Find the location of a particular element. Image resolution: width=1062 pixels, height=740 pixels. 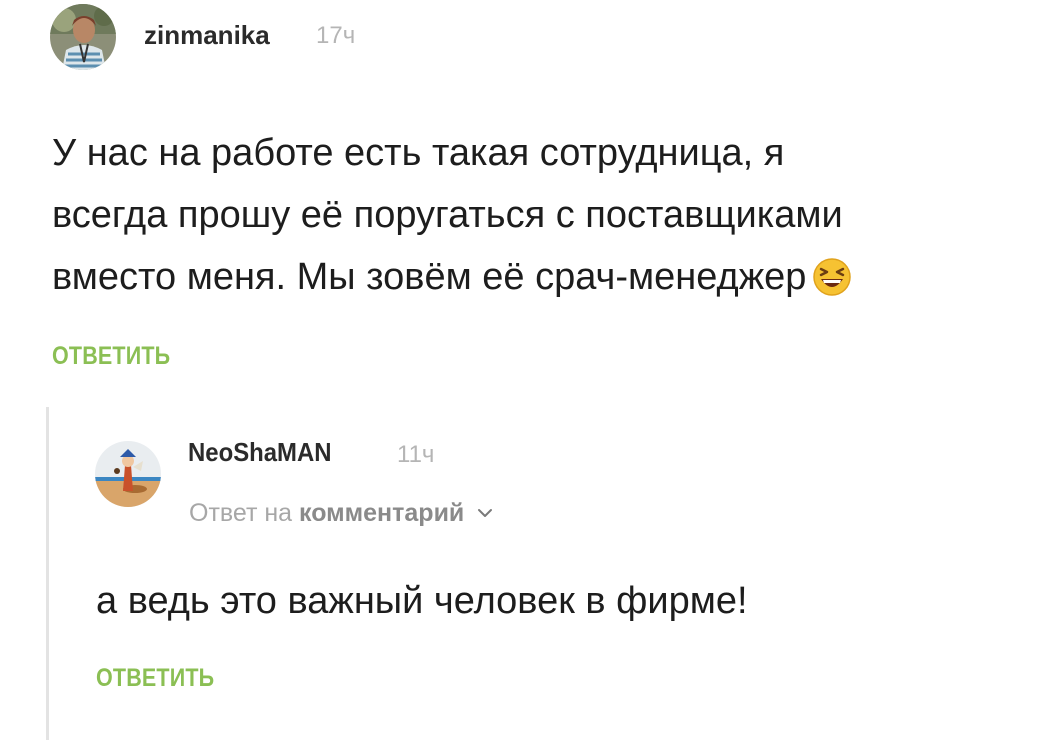

thread-divider is located at coordinates (47, 573).